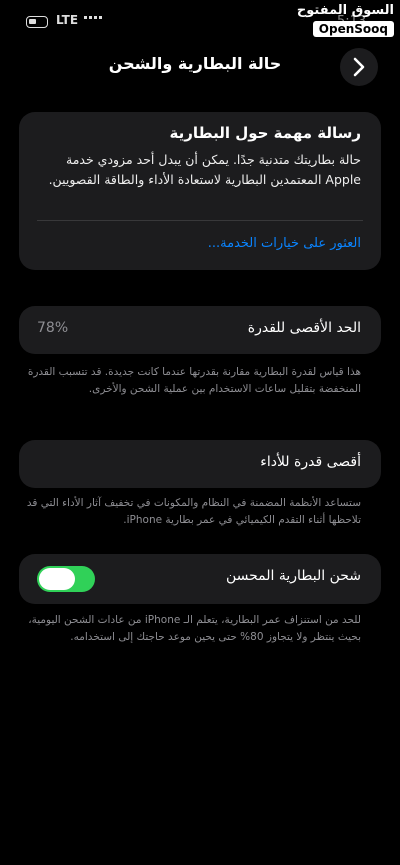 Image resolution: width=400 pixels, height=865 pixels. Describe the element at coordinates (345, 20) in the screenshot. I see `watermark: السوق المفتوح OpenSooq` at that location.